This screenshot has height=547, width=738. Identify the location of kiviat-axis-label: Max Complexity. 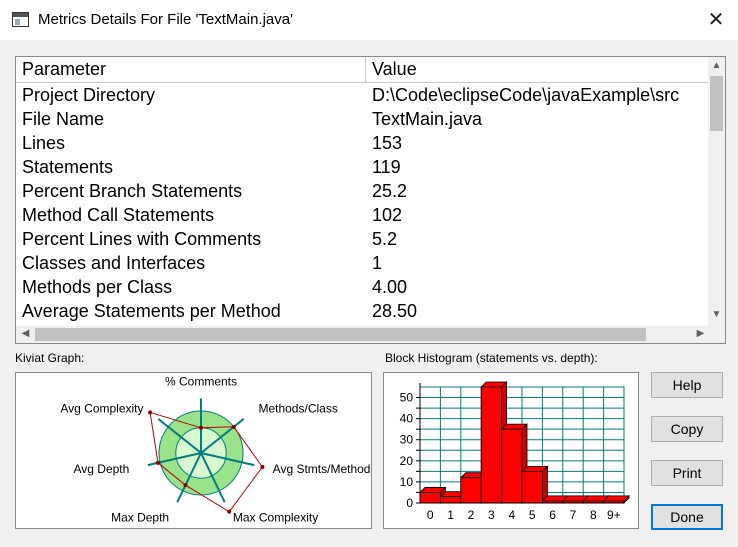
(275, 517).